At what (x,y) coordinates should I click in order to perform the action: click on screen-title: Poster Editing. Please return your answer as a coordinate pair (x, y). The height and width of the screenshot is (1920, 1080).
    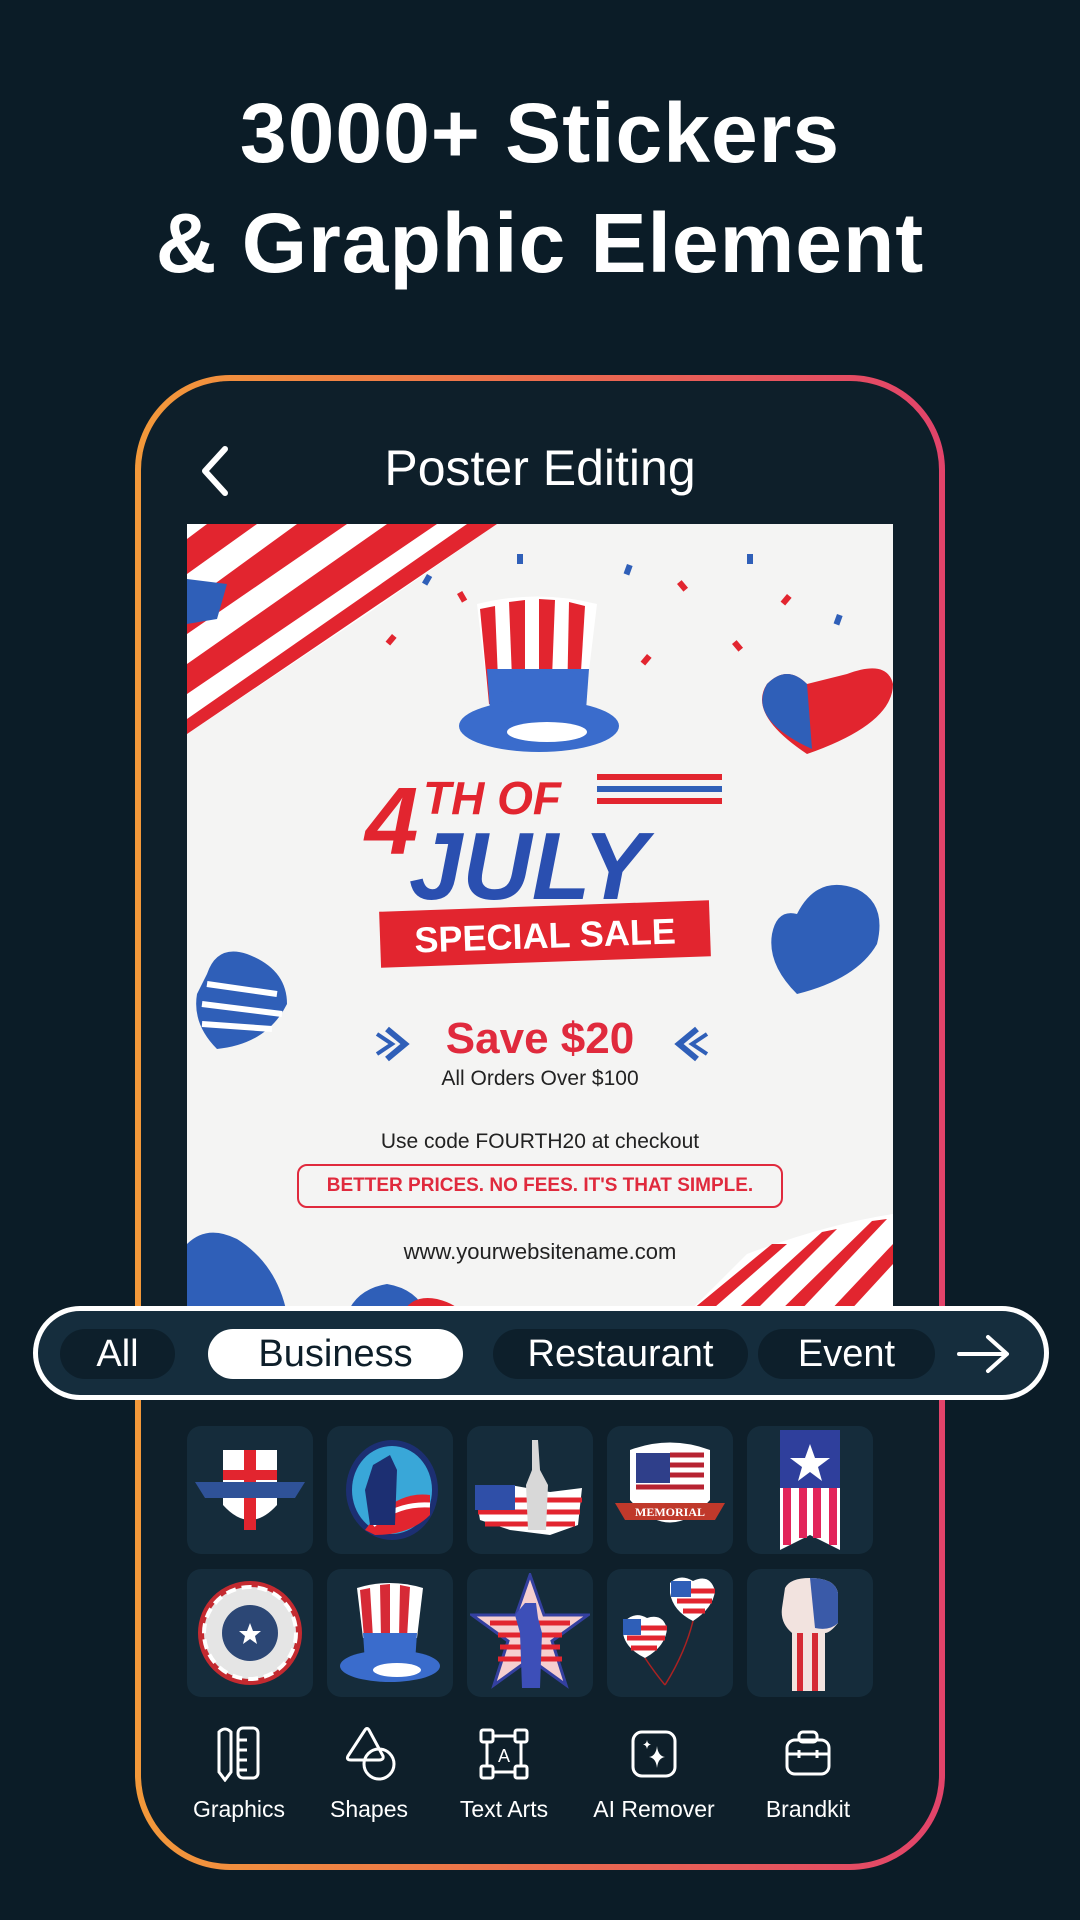
    Looking at the image, I should click on (540, 468).